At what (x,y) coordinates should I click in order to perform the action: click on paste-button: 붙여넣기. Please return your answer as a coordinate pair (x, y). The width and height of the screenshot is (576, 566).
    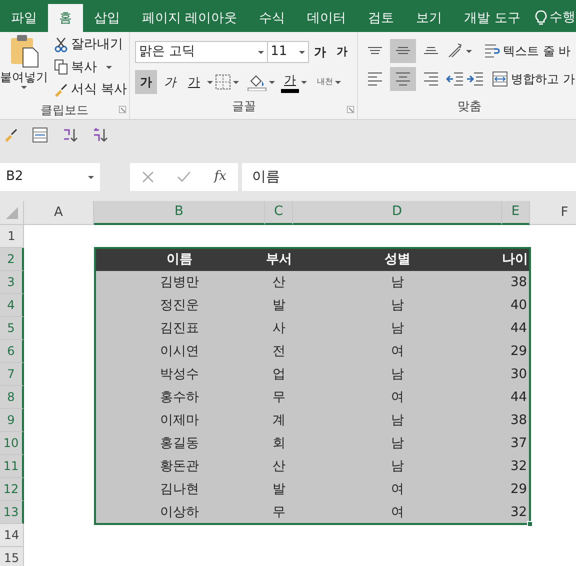
    Looking at the image, I should click on (24, 66).